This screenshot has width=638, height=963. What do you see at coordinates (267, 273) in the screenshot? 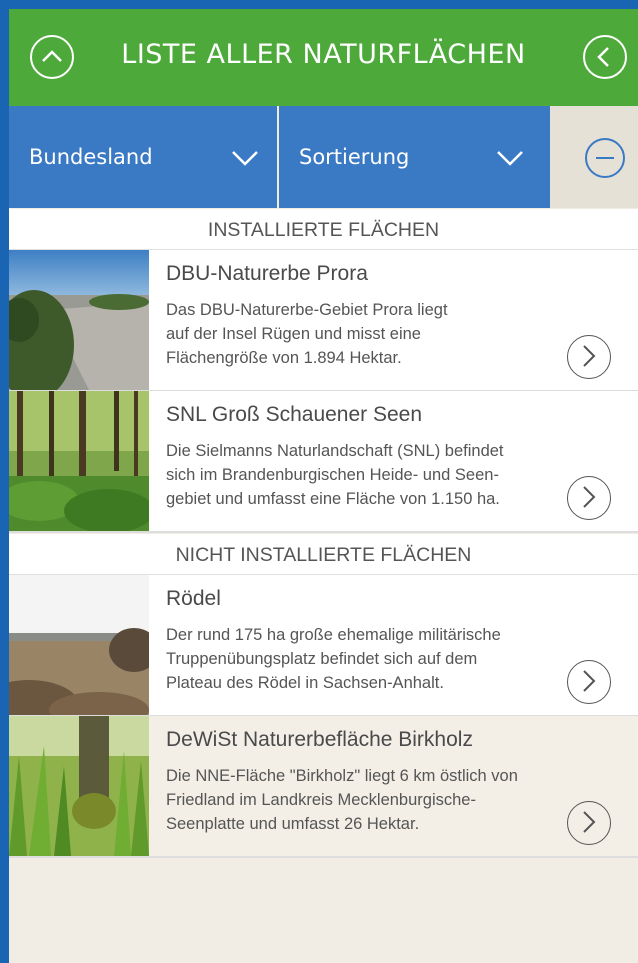
I see `item-title: DBU-Naturerbe Prora` at bounding box center [267, 273].